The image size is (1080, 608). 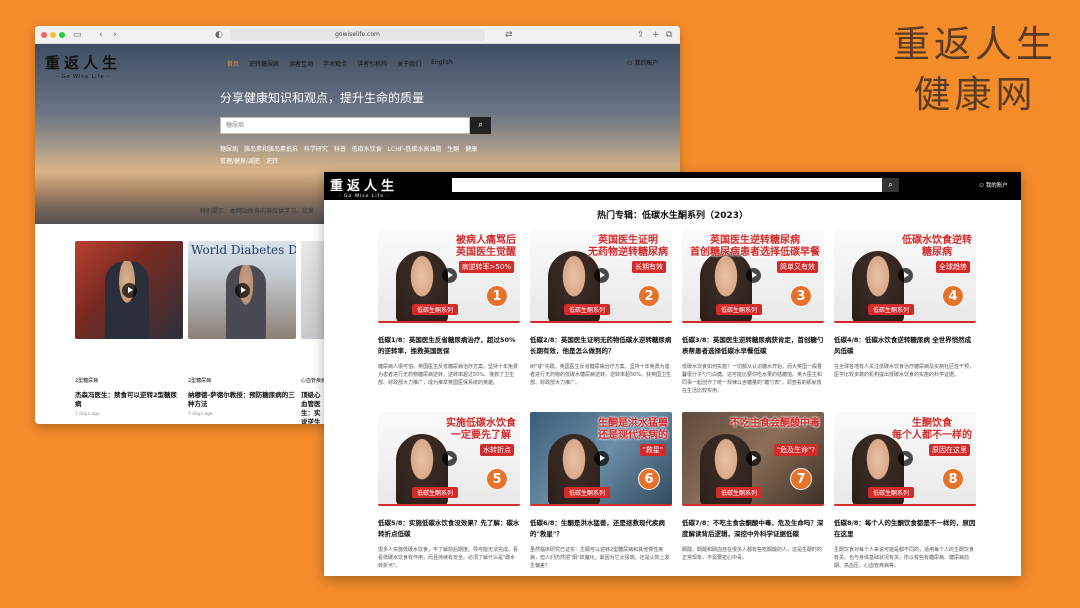 I want to click on thumbnail-headline: 英国医生逆转糖尿病 首创糖尿病患者选择低碳早餐, so click(x=755, y=246).